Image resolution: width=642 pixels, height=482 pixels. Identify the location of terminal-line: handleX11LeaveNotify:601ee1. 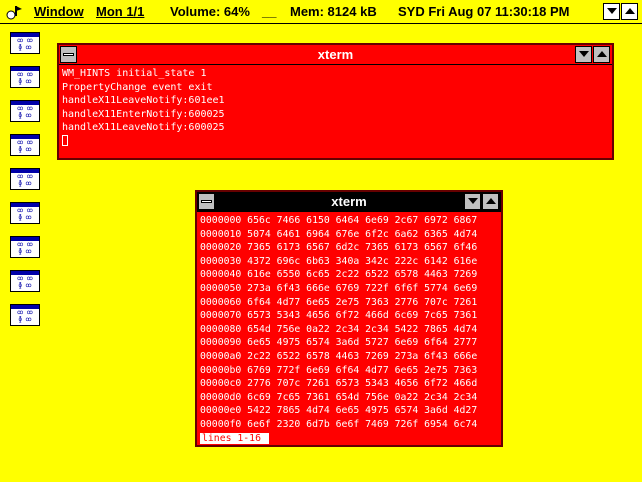
(143, 101).